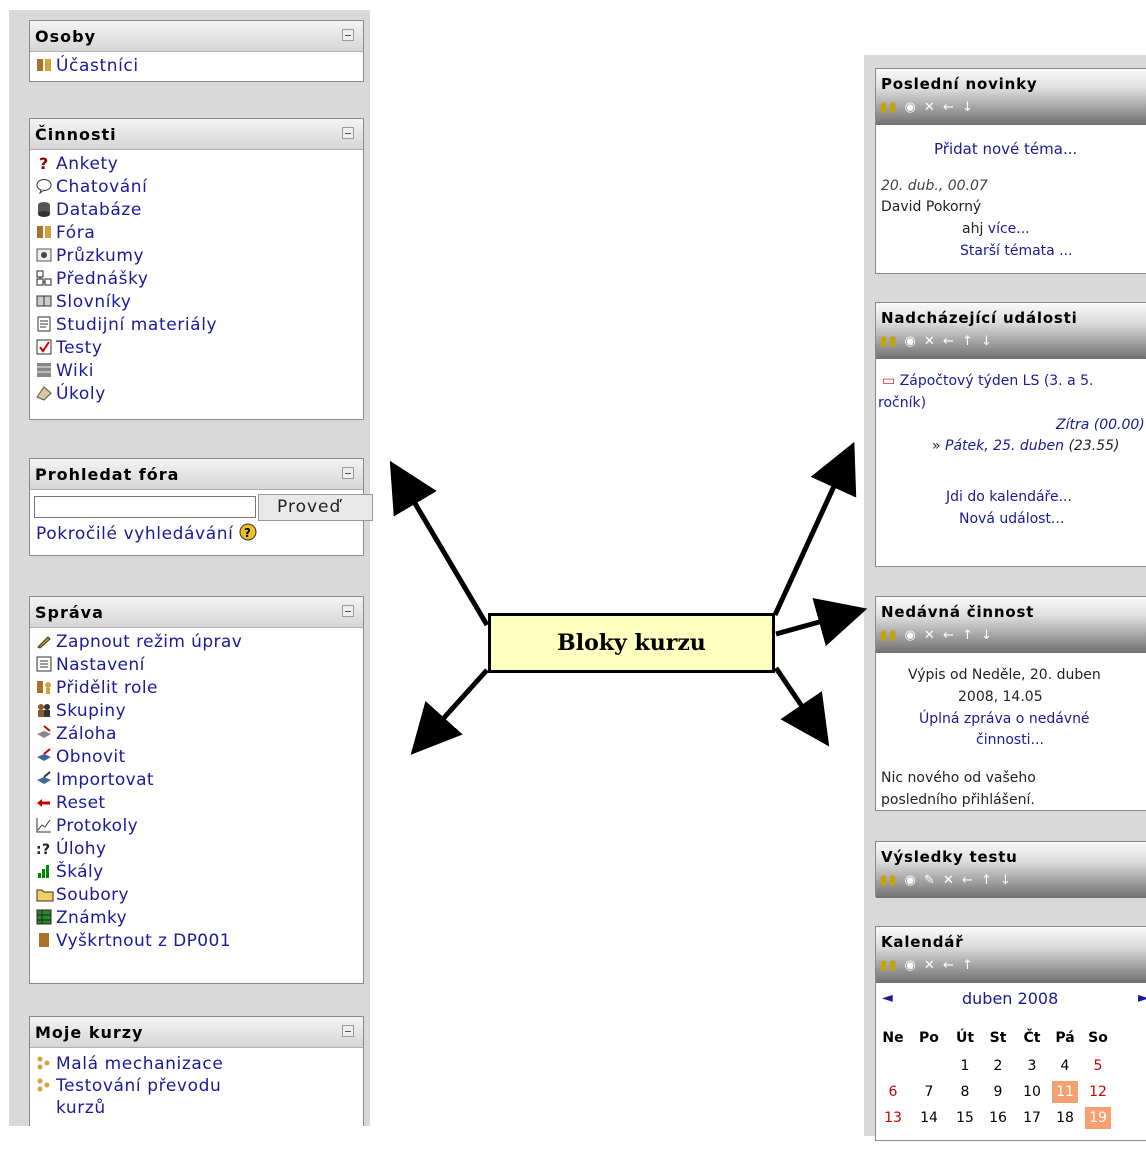 The height and width of the screenshot is (1149, 1146). Describe the element at coordinates (821, 622) in the screenshot. I see `arrow-to-activity-block` at that location.